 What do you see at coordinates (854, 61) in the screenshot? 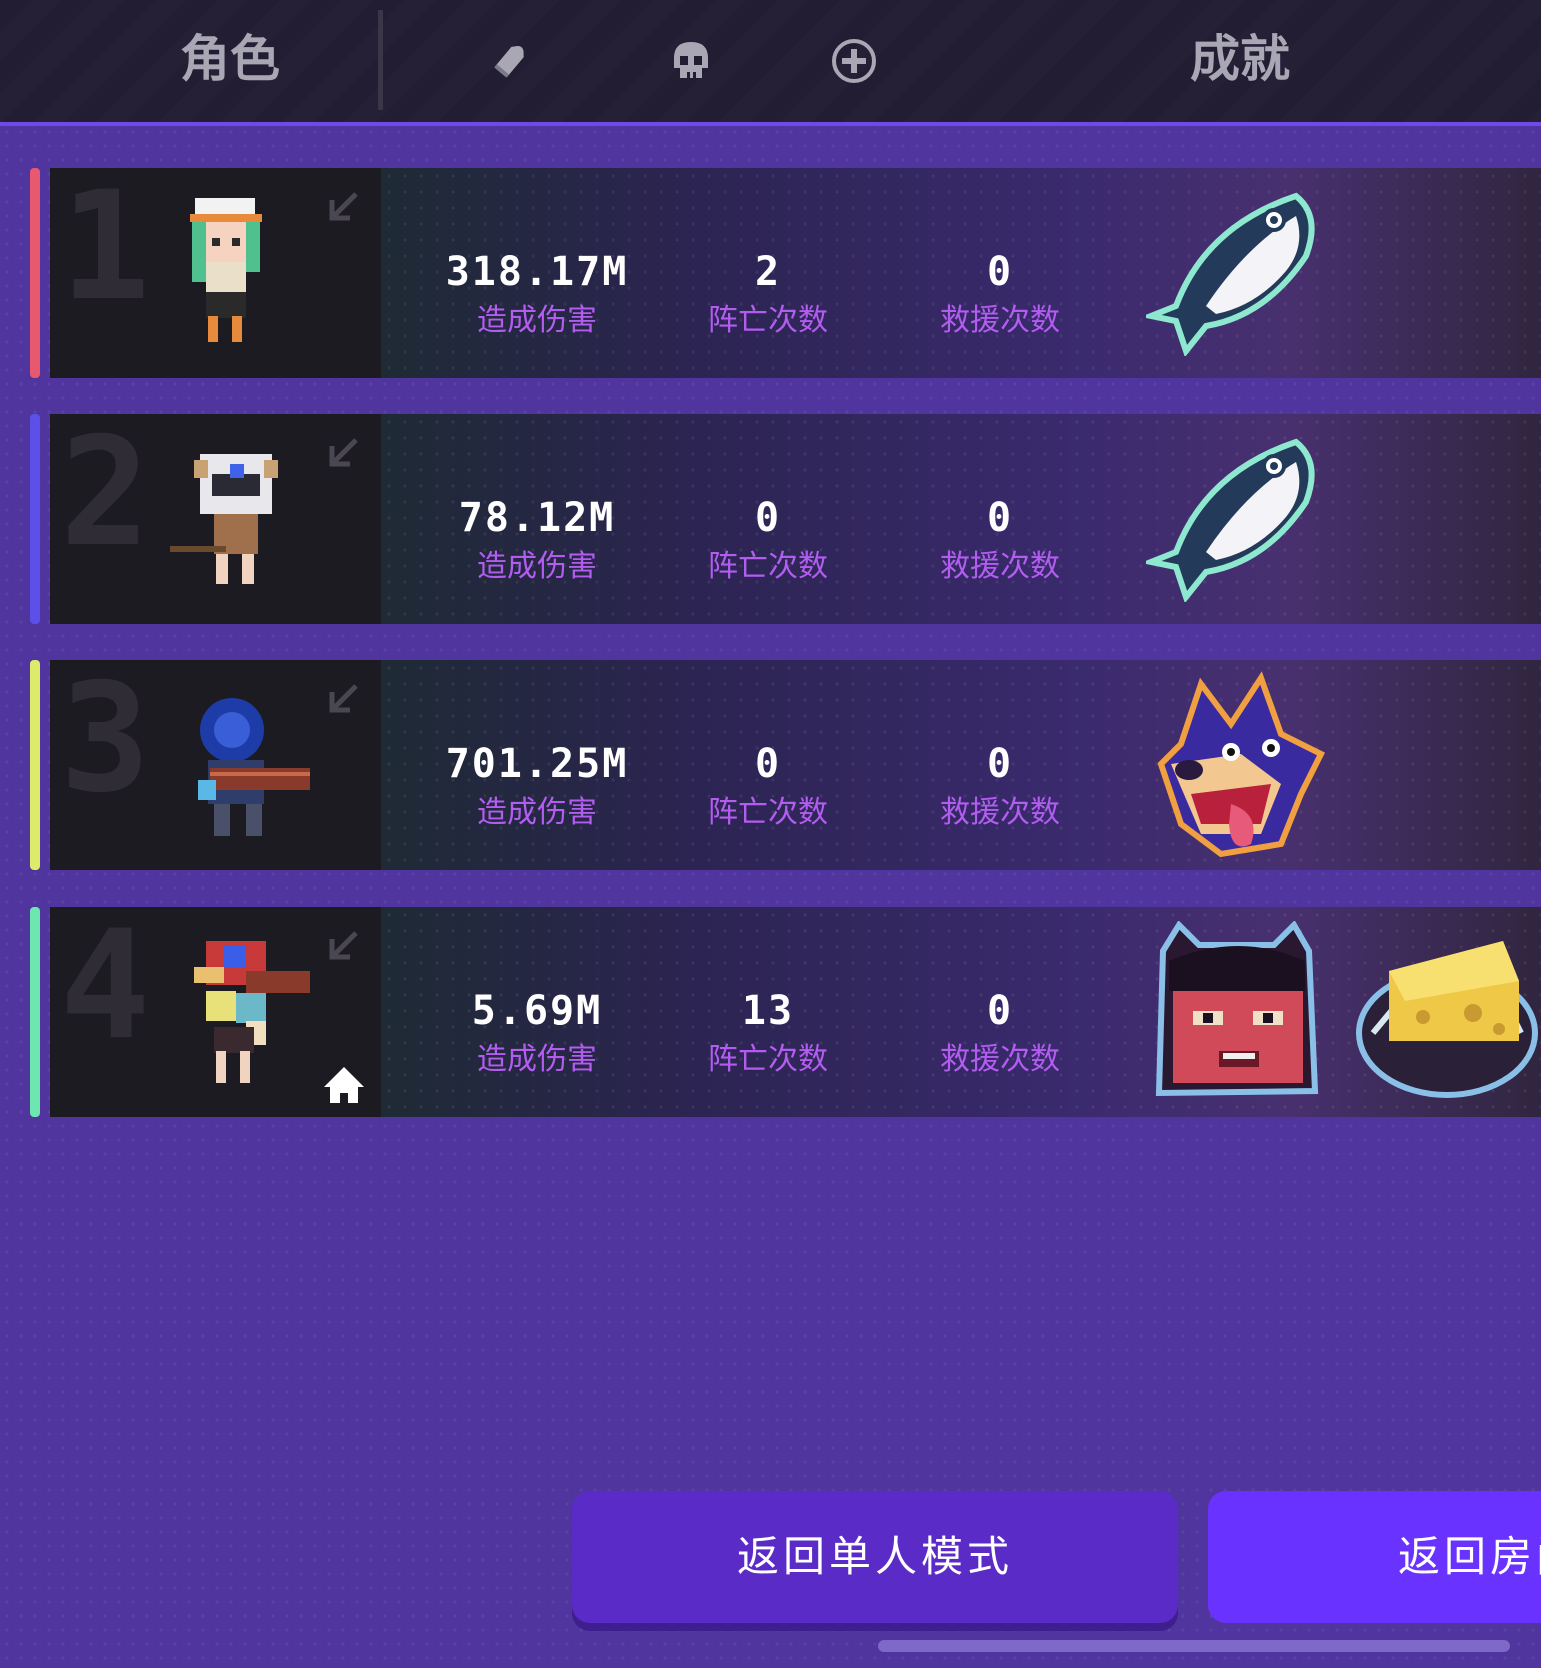
I see `plus-circle-icon` at bounding box center [854, 61].